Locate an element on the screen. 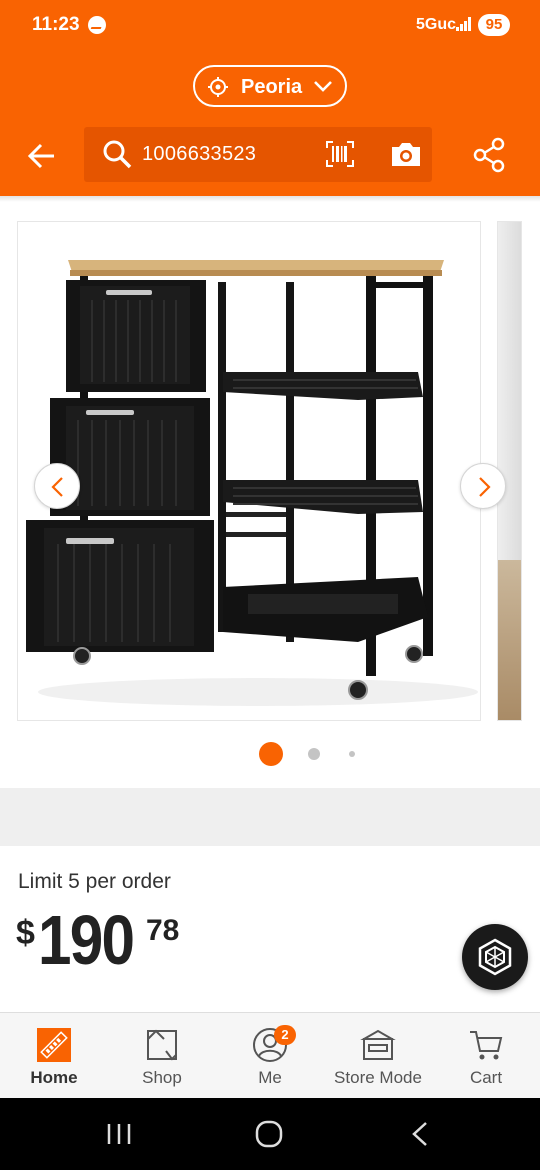 The height and width of the screenshot is (1170, 540). battery-icon: 95 is located at coordinates (494, 25).